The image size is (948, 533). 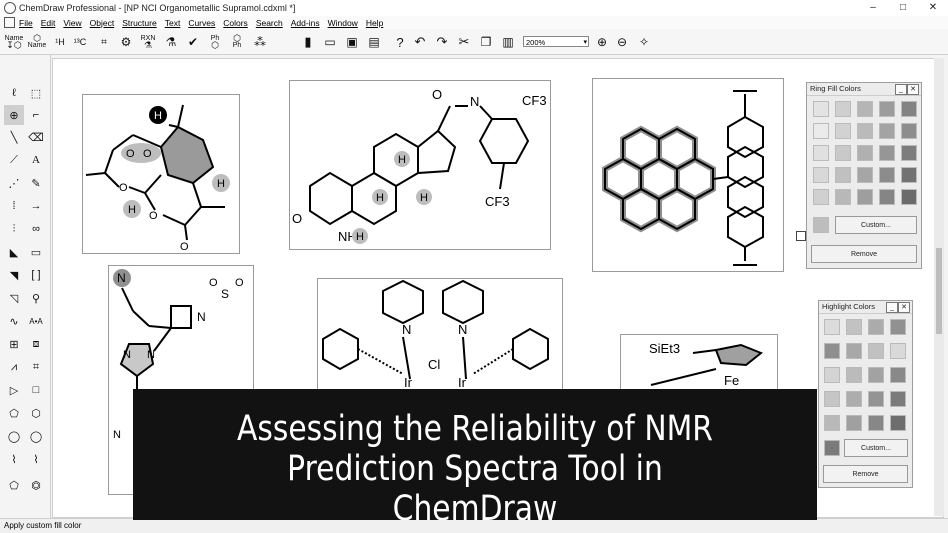 I want to click on cyclopentadiene-tool-icon: ⬠, so click(x=14, y=485).